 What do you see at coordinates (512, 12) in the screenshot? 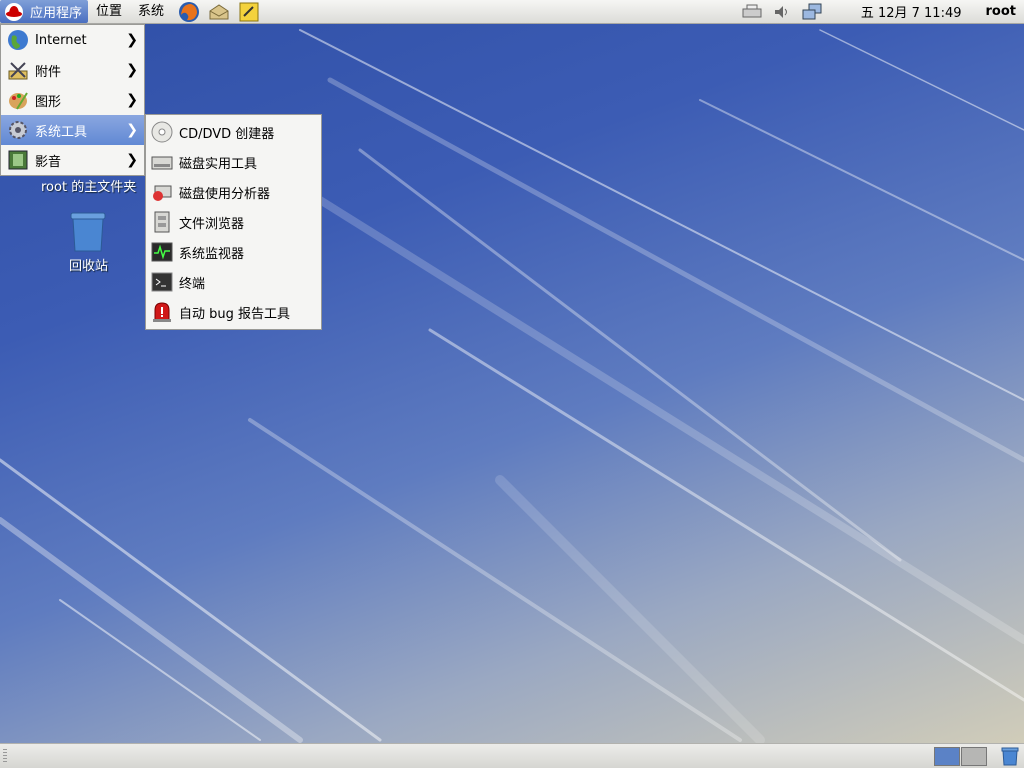
I see `top-panel: 应用程序 位置 系统 五 12月 7 11:49 root` at bounding box center [512, 12].